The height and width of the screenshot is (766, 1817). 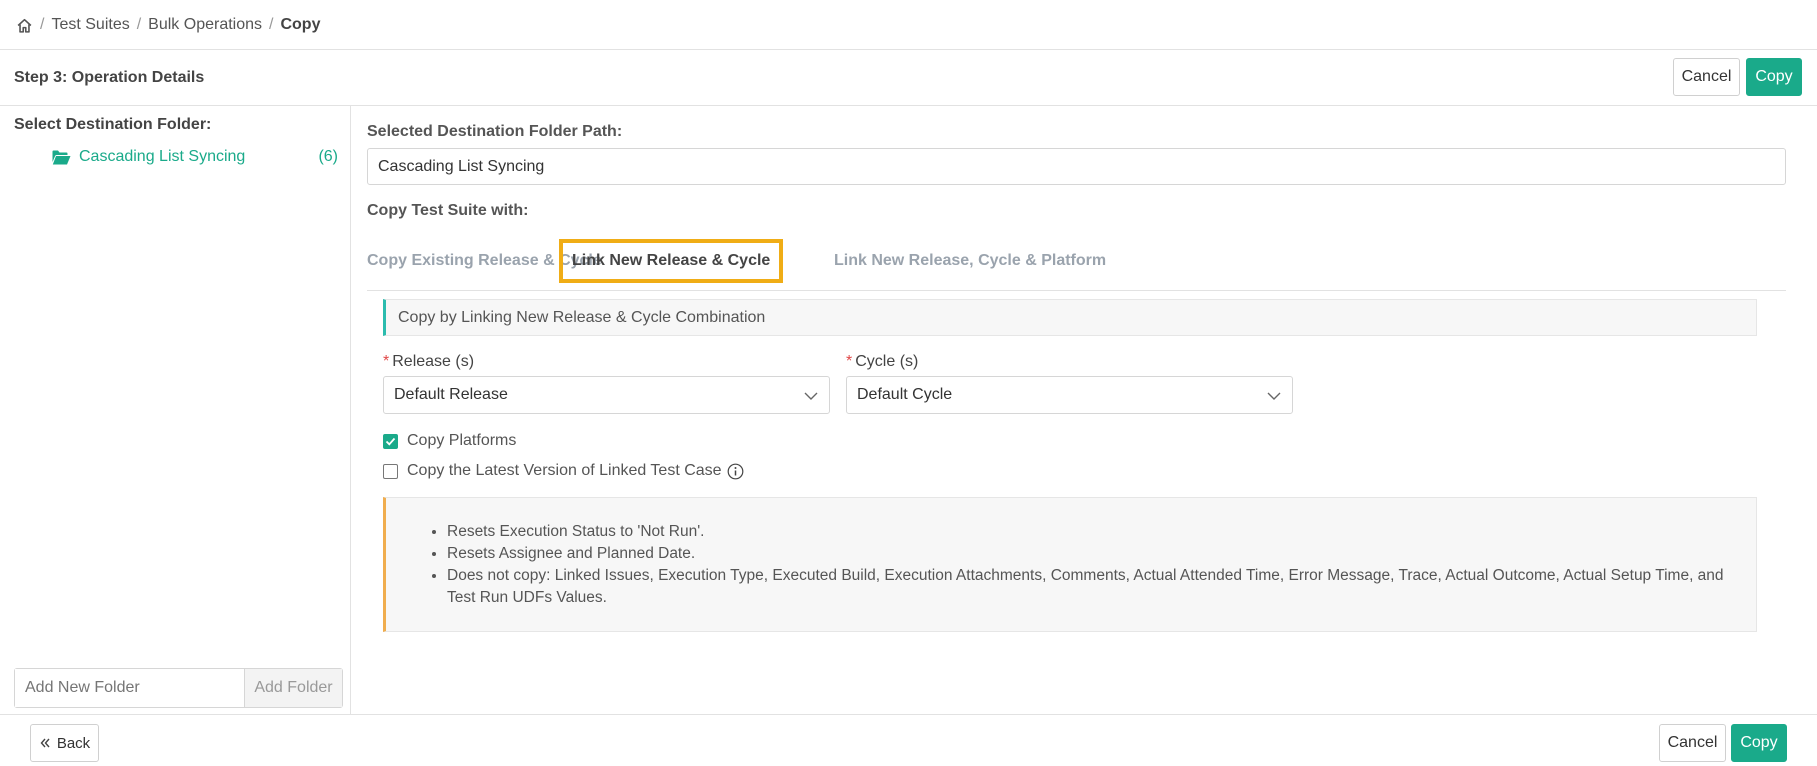 What do you see at coordinates (1092, 532) in the screenshot?
I see `note-item: Resets Execution Status to 'Not Run'.` at bounding box center [1092, 532].